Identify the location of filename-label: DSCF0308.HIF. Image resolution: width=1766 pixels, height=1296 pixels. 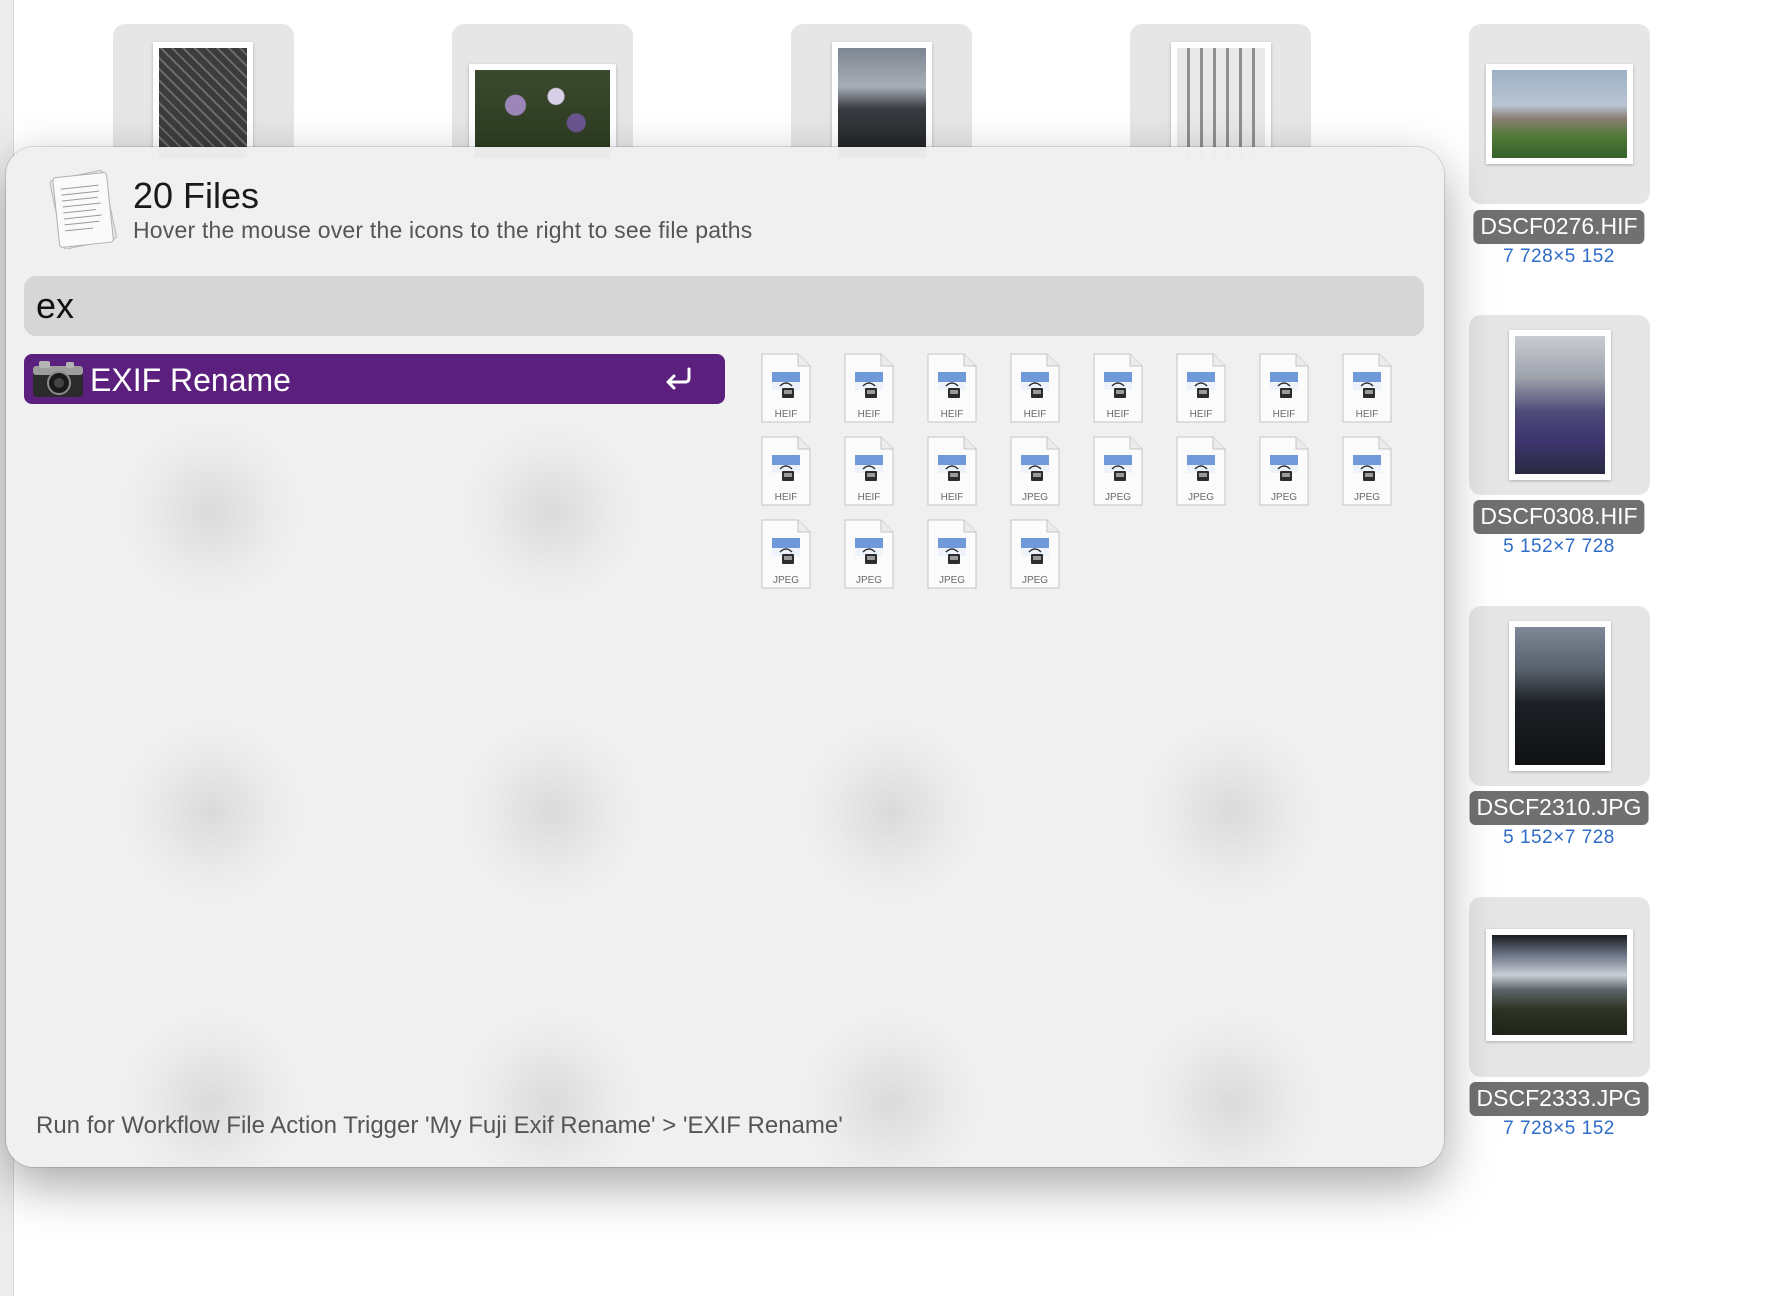
(1559, 517).